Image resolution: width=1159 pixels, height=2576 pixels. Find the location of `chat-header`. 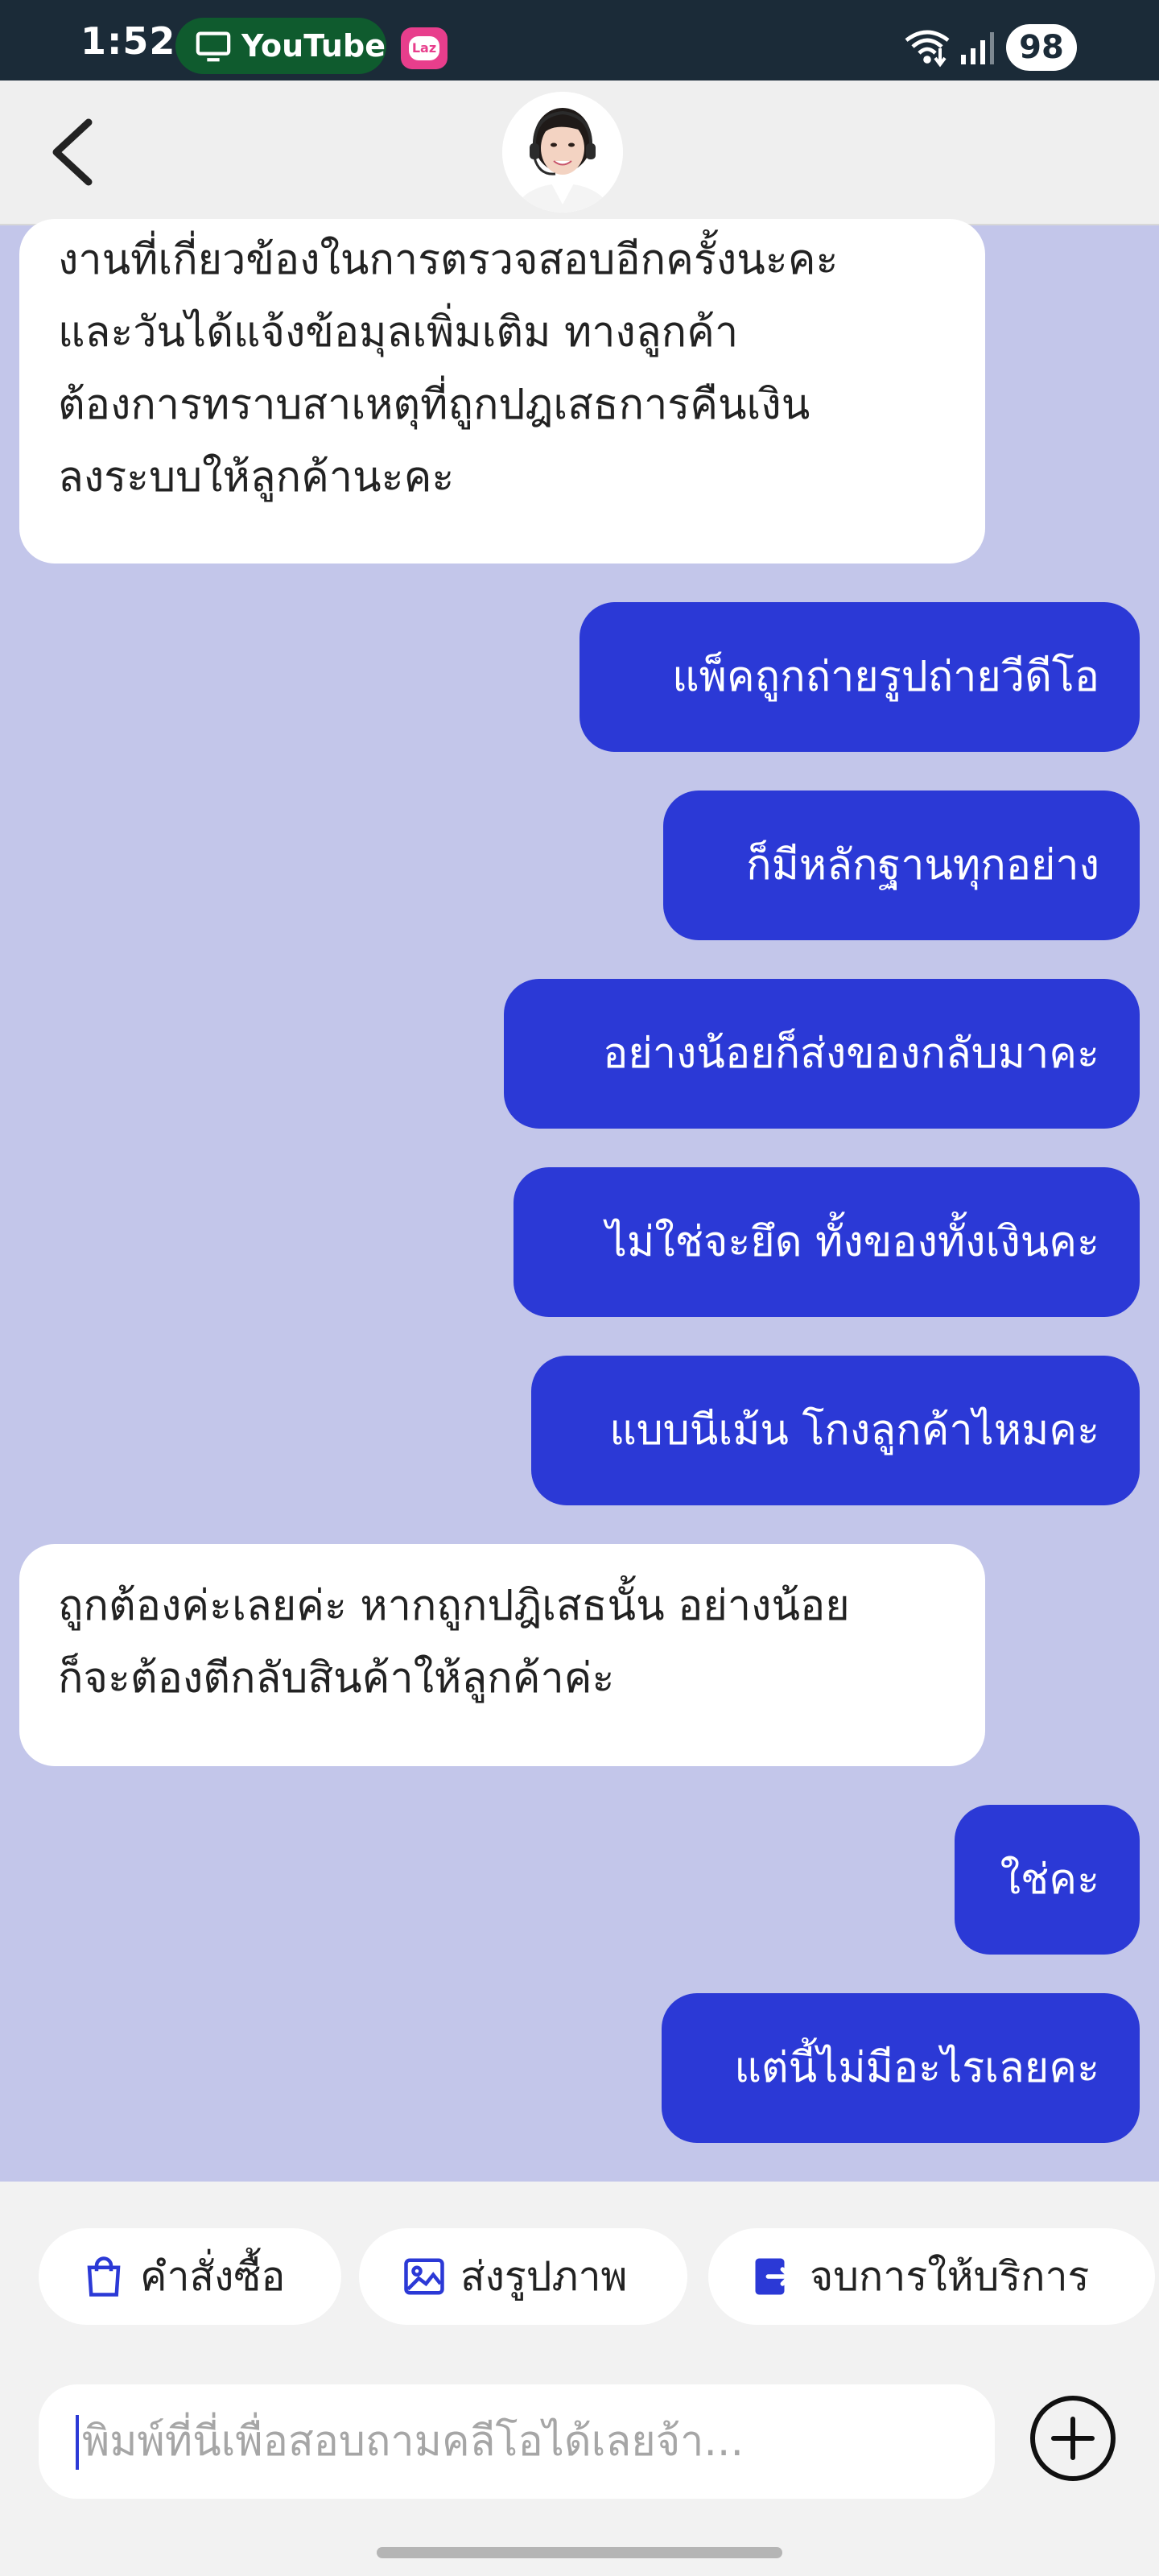

chat-header is located at coordinates (579, 152).